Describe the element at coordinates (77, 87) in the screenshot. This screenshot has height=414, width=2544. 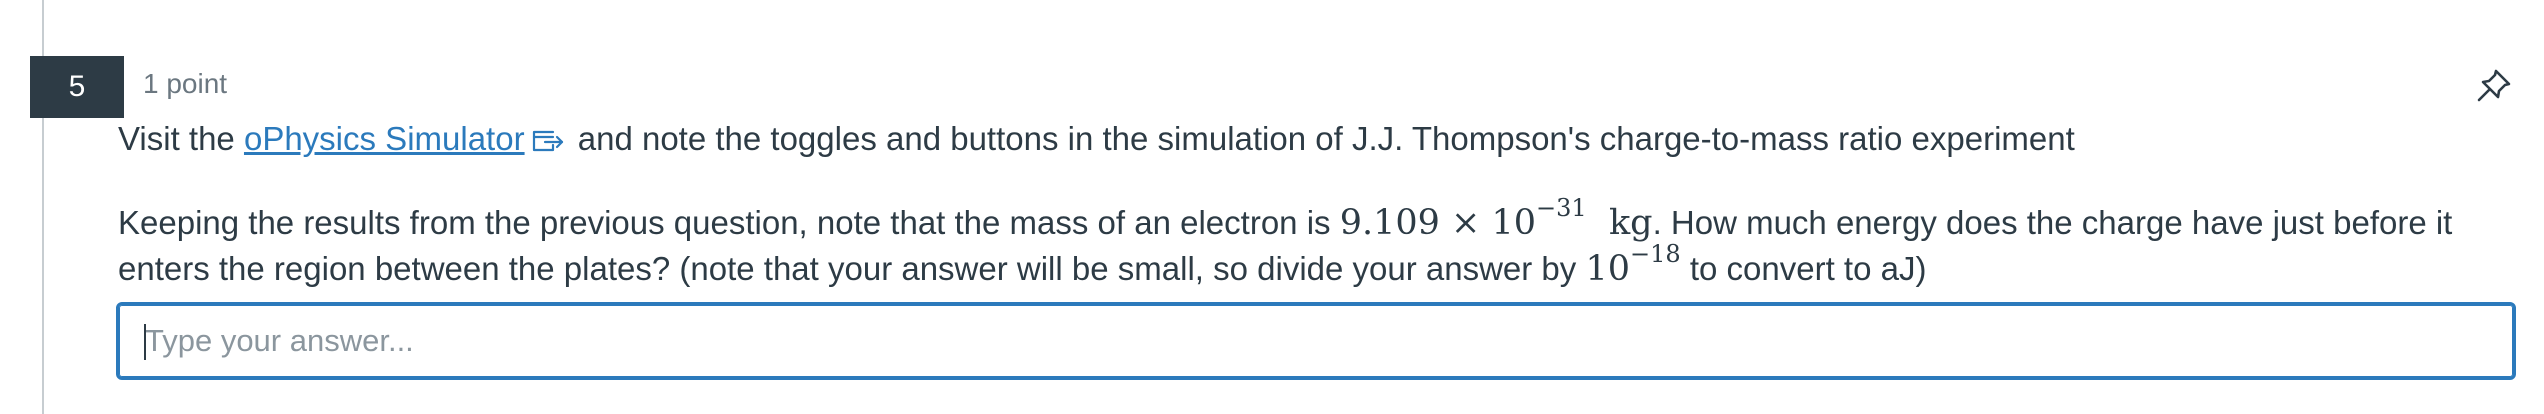
I see `question-number-badge: 5` at that location.